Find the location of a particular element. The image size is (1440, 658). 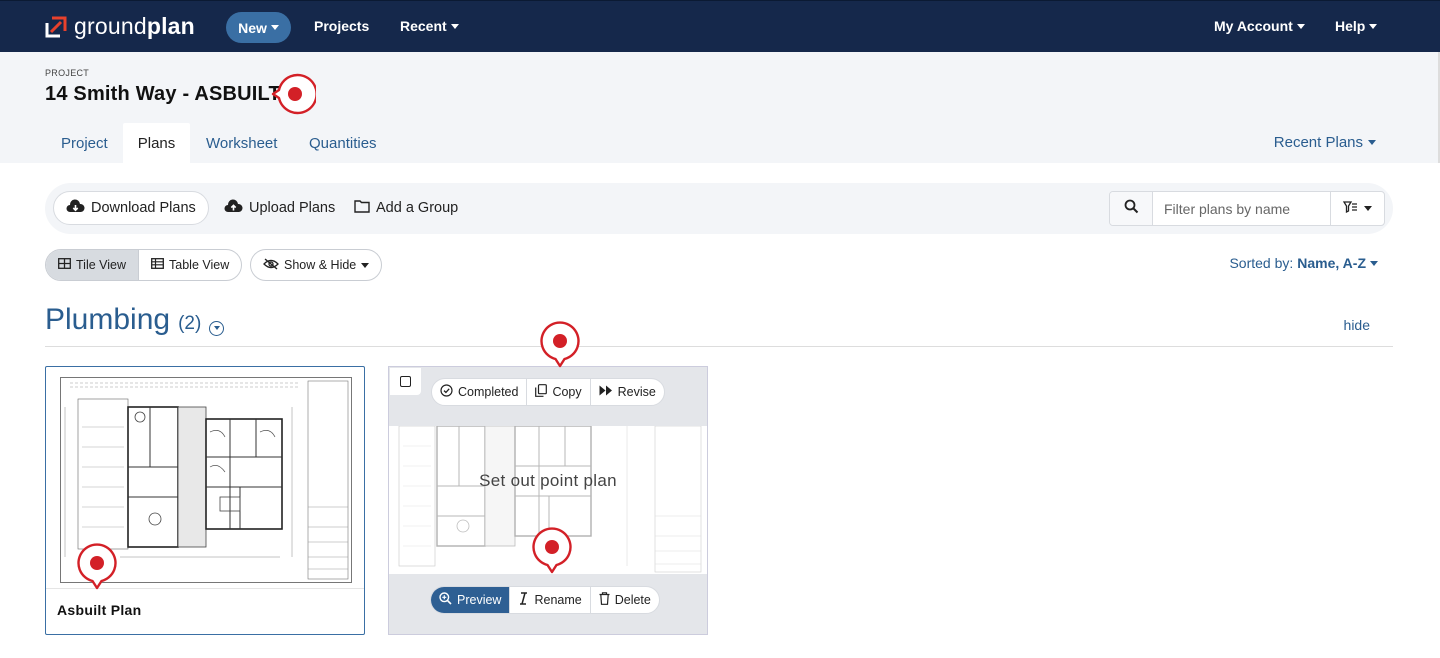

sort-dropdown: Sorted by: Name, A-Z is located at coordinates (1303, 263).